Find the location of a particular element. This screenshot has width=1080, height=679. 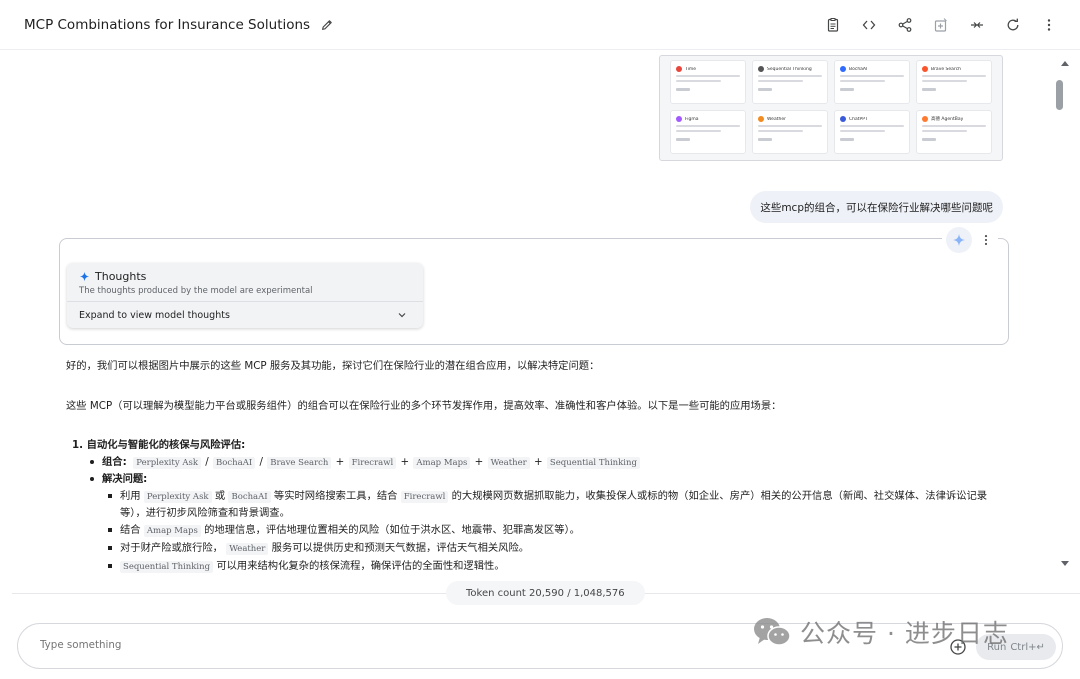

header-toolbar is located at coordinates (941, 25).